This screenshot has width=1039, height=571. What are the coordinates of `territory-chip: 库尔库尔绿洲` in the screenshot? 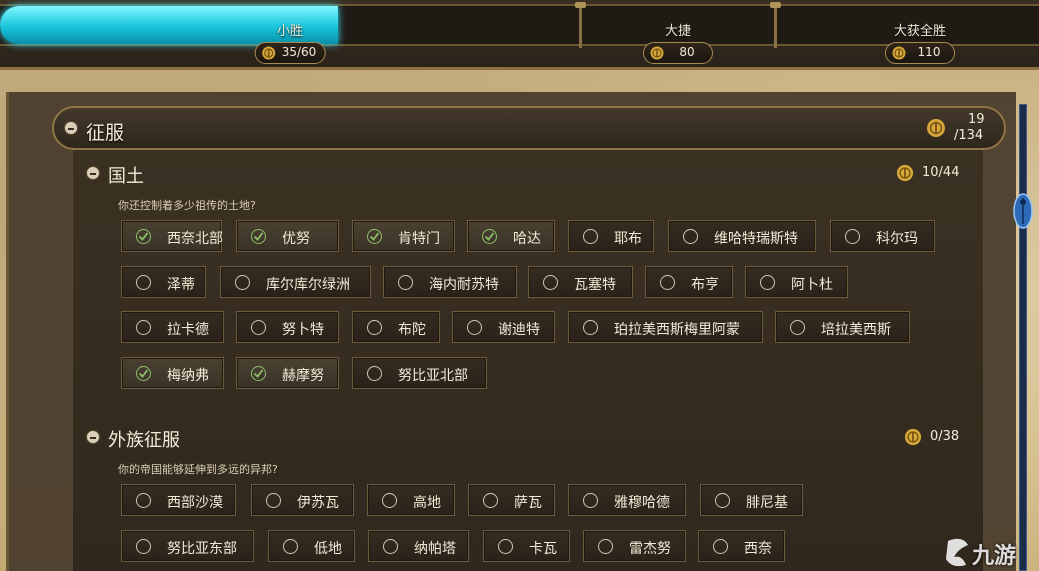 It's located at (295, 282).